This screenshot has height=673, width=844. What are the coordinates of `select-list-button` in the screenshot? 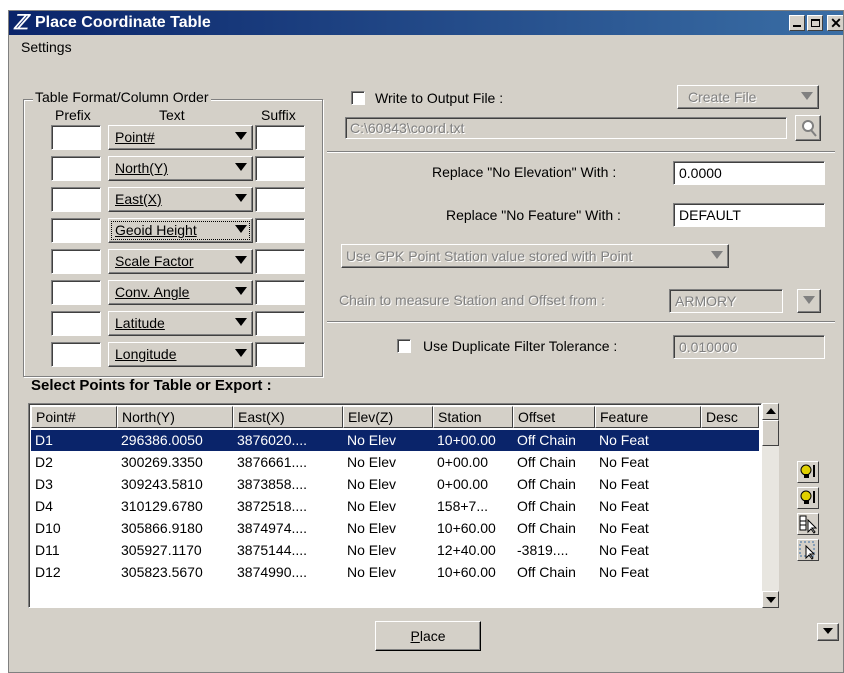 It's located at (808, 524).